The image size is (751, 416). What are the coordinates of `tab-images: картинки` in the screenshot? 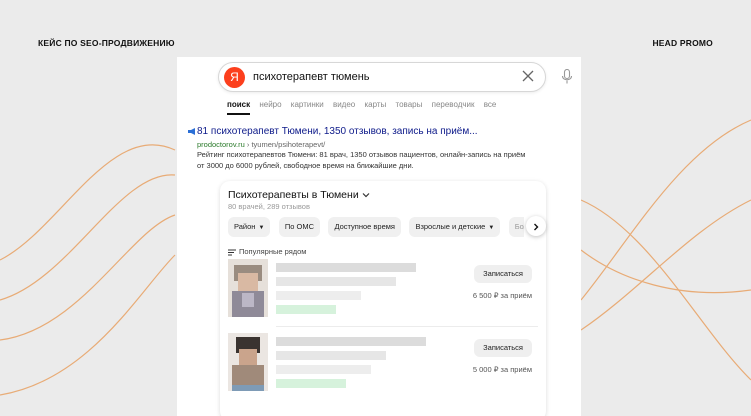 It's located at (307, 104).